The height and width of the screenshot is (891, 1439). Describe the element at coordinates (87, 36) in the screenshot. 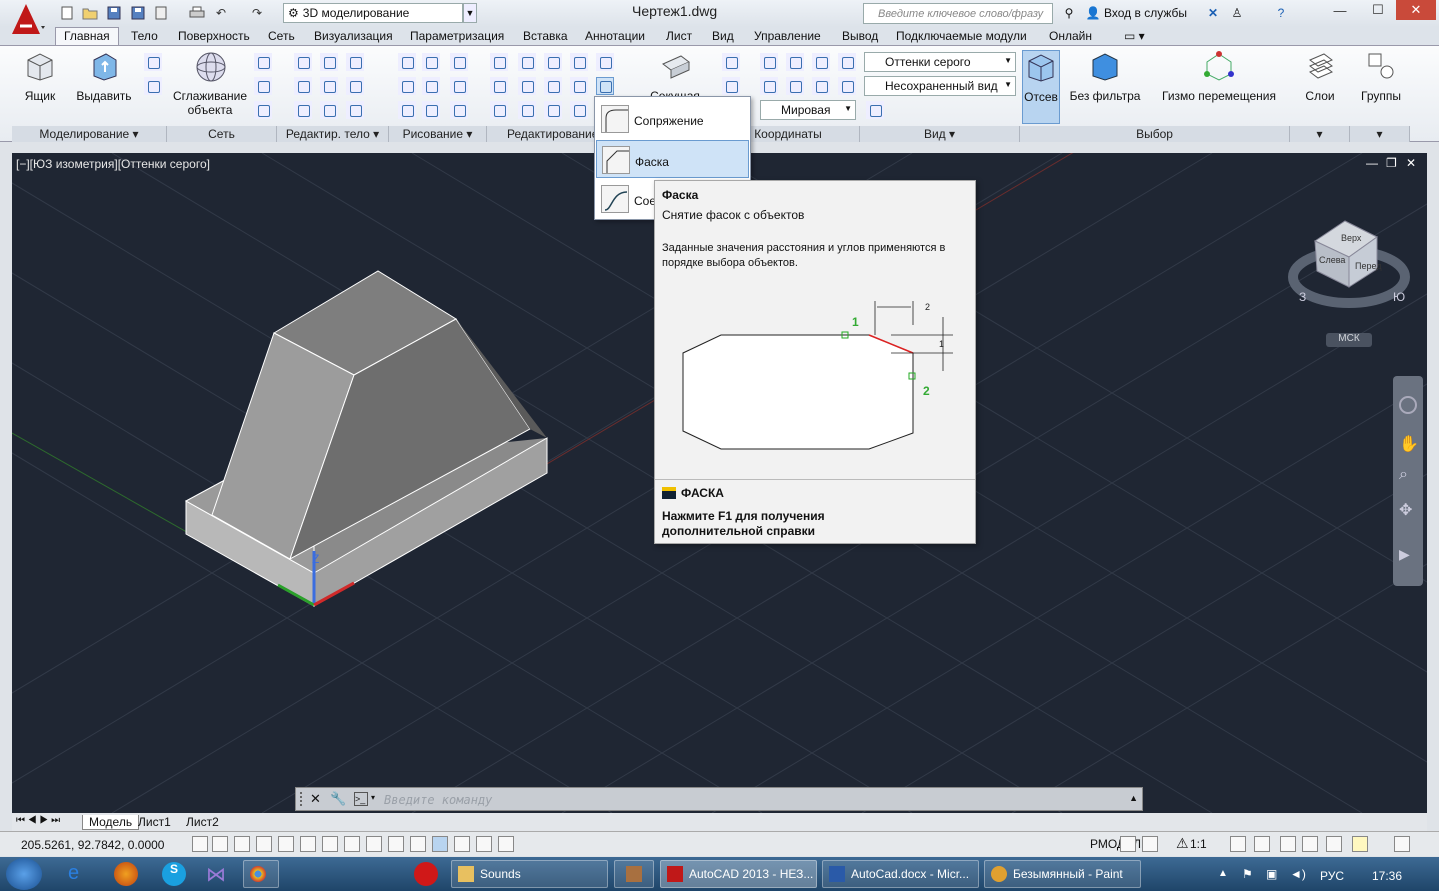

I see `tab-home: Главная` at that location.